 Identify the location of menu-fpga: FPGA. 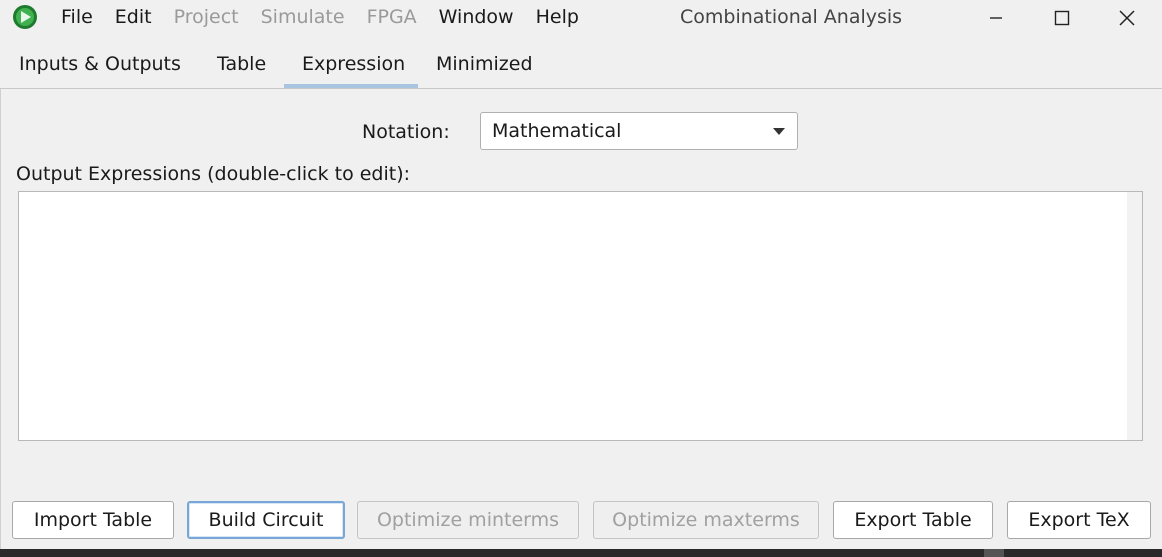
(392, 18).